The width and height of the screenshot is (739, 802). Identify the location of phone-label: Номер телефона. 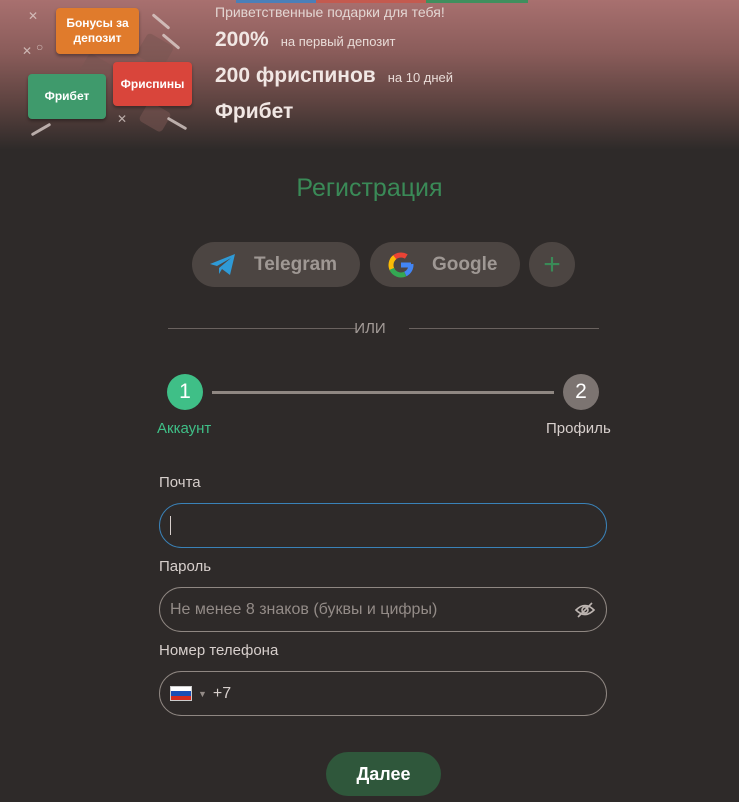
(219, 650).